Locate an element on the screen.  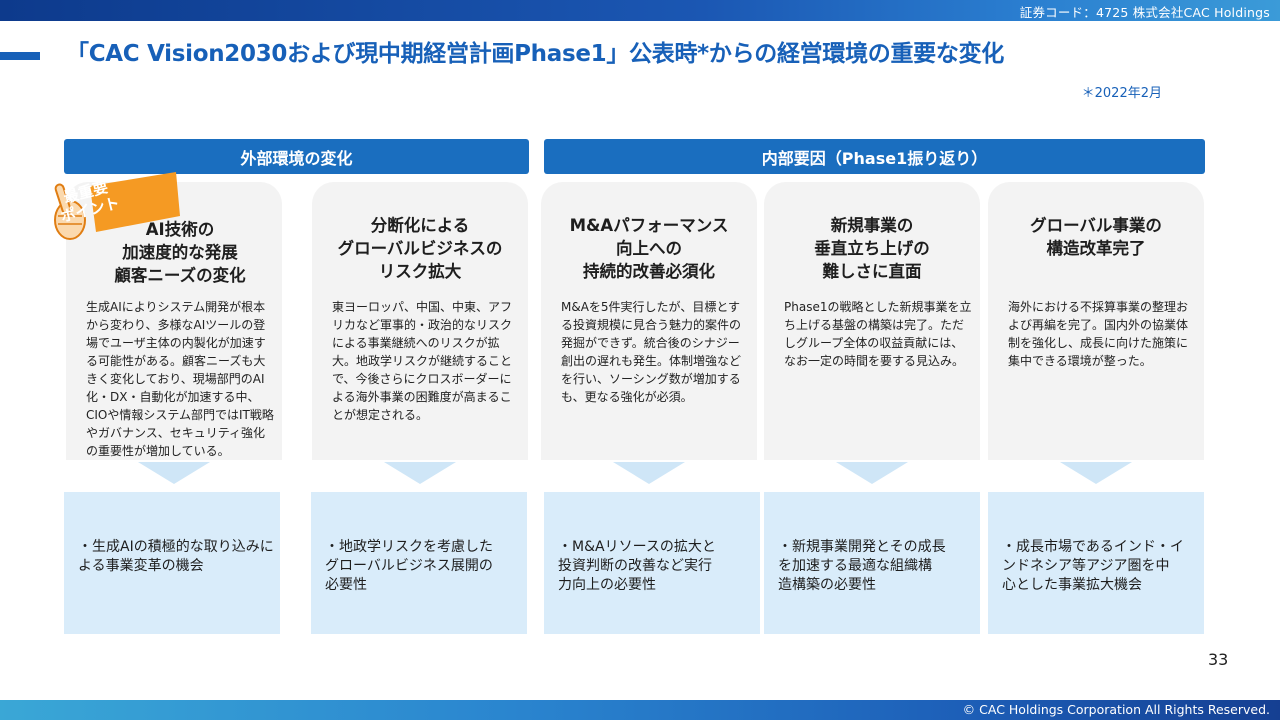
card-title: グローバル事業の 構造改革完了 is located at coordinates (1096, 237).